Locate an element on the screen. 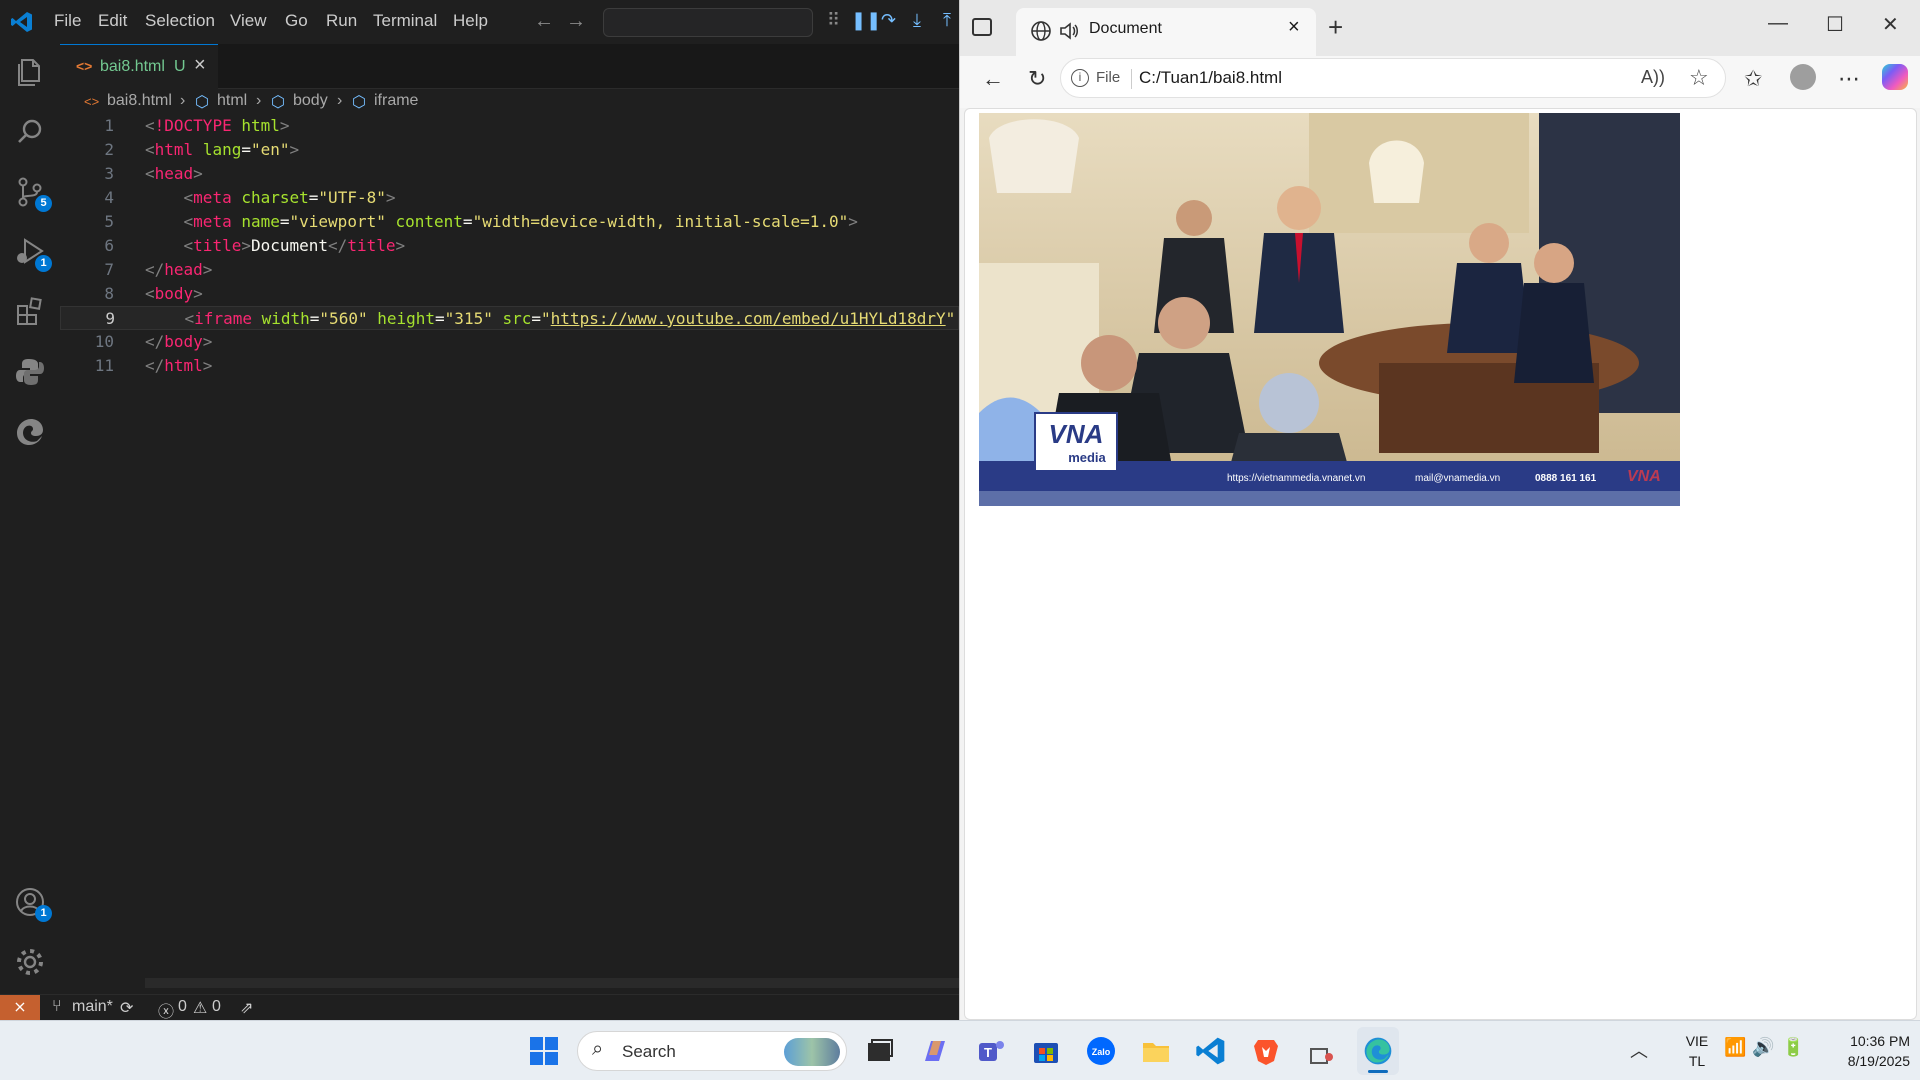 The image size is (1920, 1080). step-out-icon: ⤒ is located at coordinates (947, 20).